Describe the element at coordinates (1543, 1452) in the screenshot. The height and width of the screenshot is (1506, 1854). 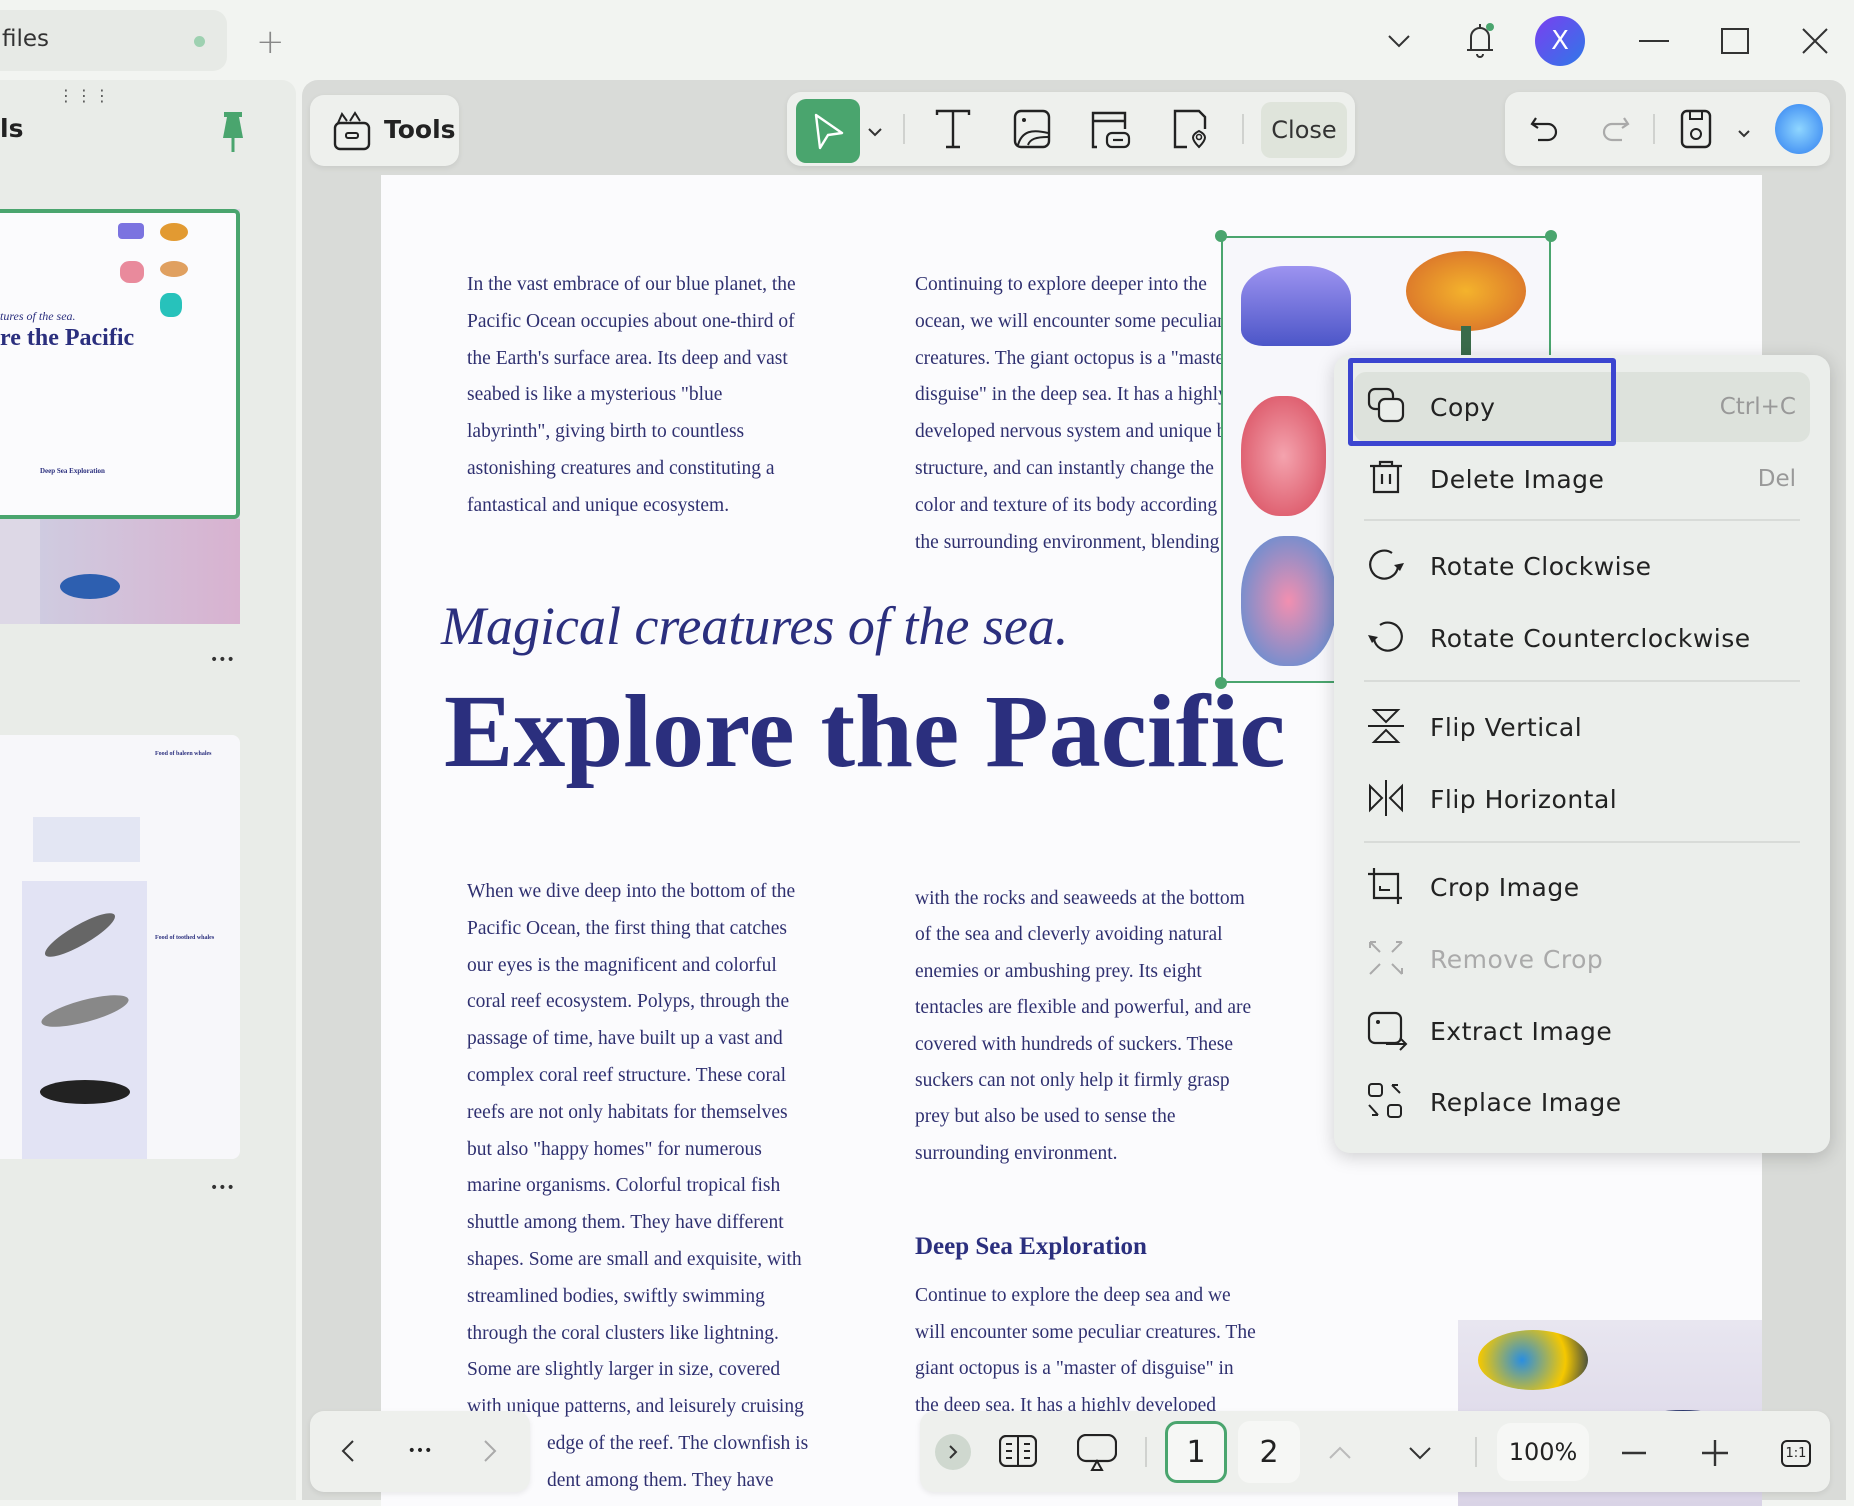
I see `zoom-level: 100%` at that location.